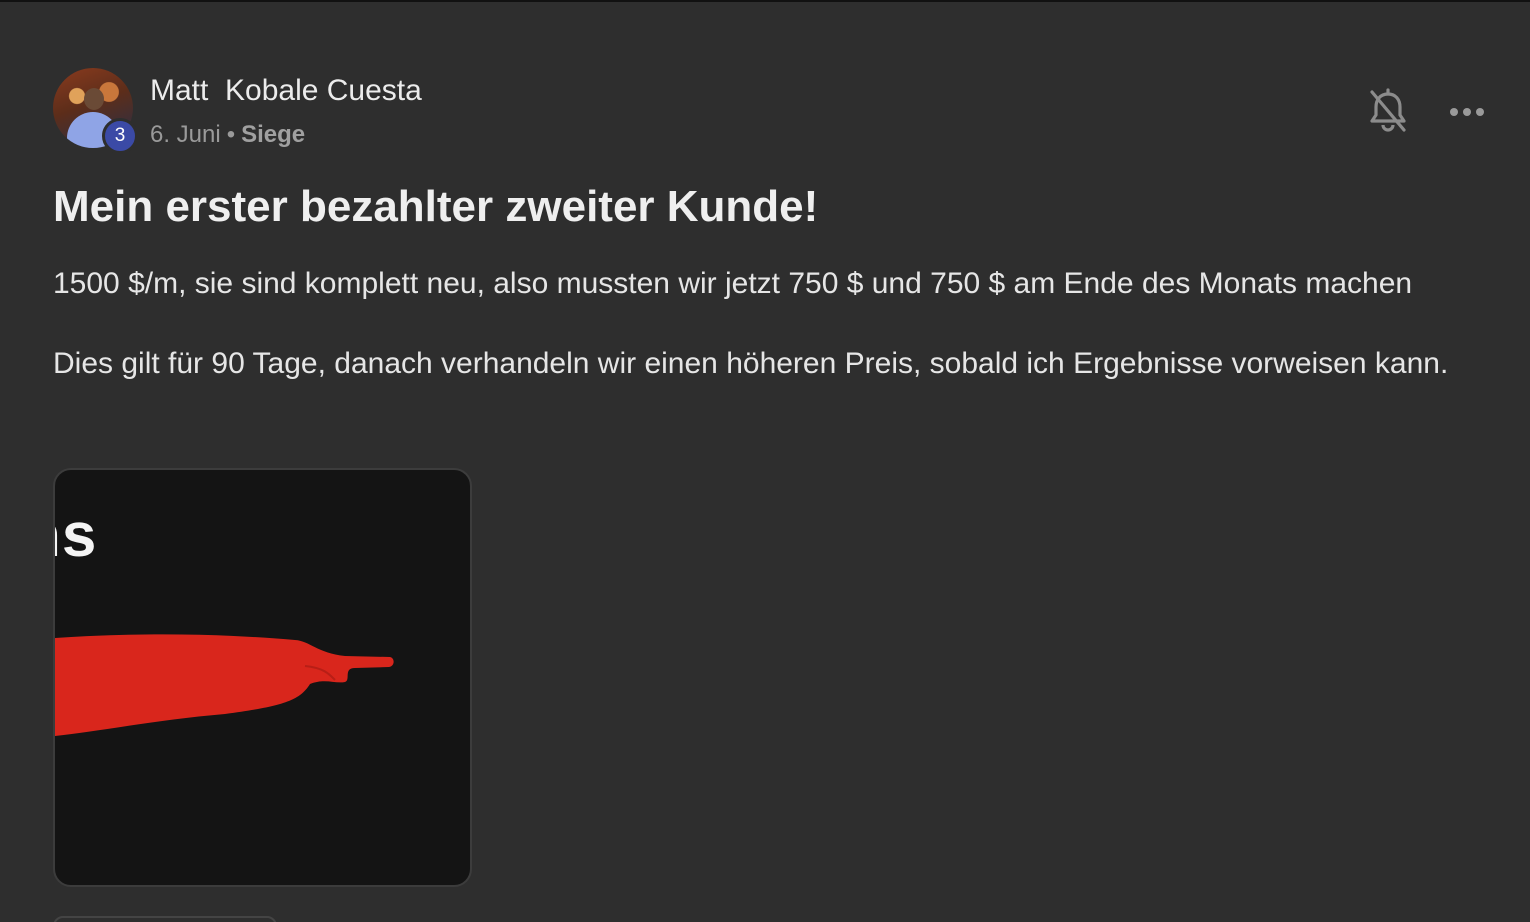  I want to click on notification-toggle-button, so click(1388, 111).